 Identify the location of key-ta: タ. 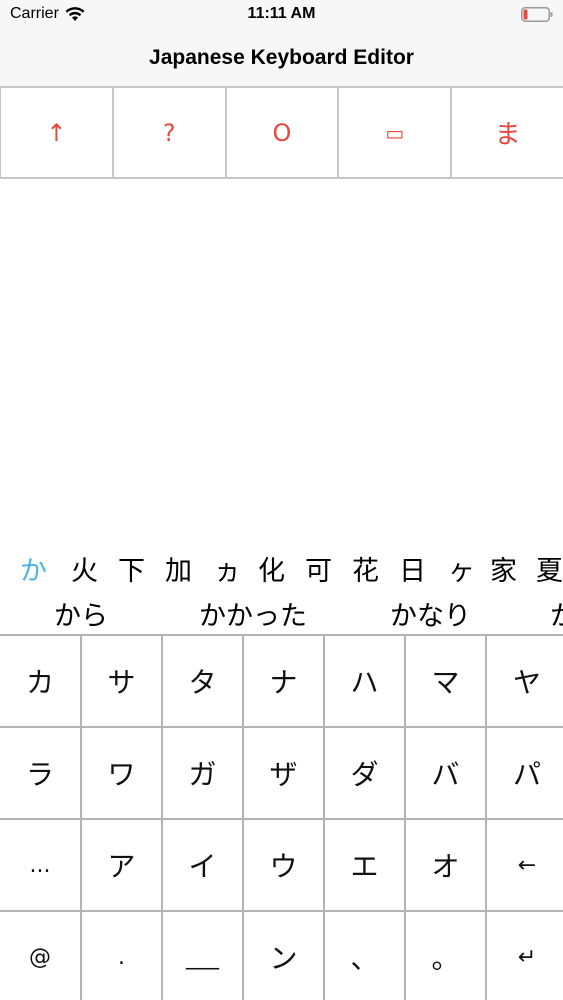
(202, 681).